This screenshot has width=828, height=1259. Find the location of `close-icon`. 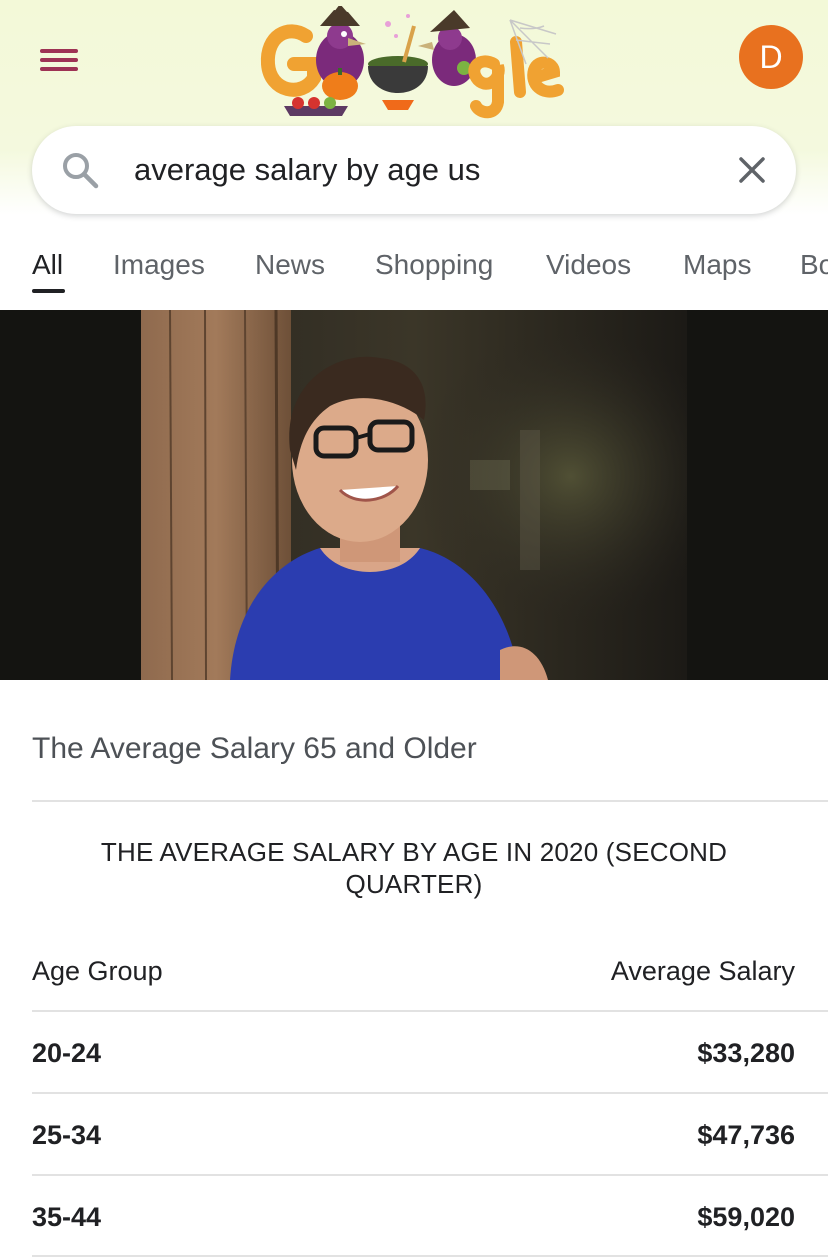

close-icon is located at coordinates (752, 170).